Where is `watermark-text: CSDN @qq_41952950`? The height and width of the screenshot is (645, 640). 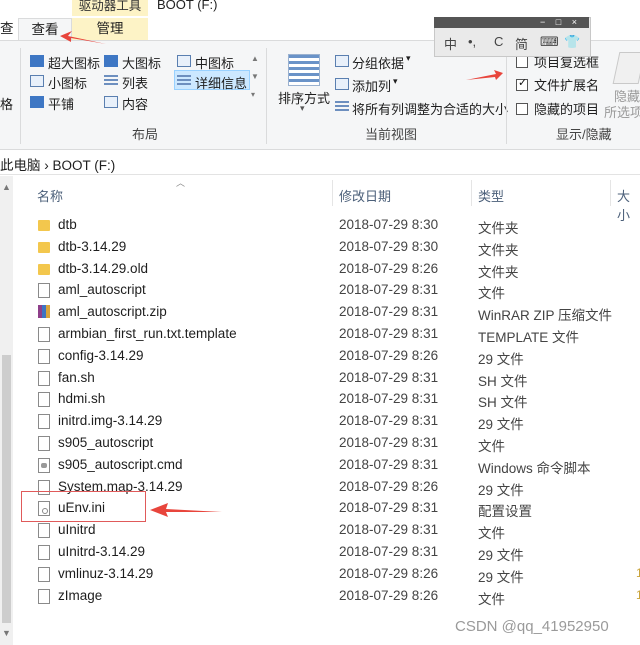
watermark-text: CSDN @qq_41952950 is located at coordinates (532, 626).